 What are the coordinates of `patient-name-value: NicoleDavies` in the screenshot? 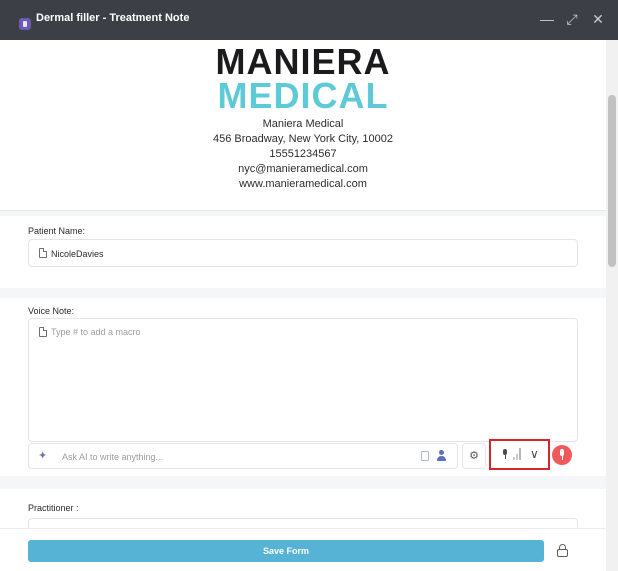 It's located at (77, 254).